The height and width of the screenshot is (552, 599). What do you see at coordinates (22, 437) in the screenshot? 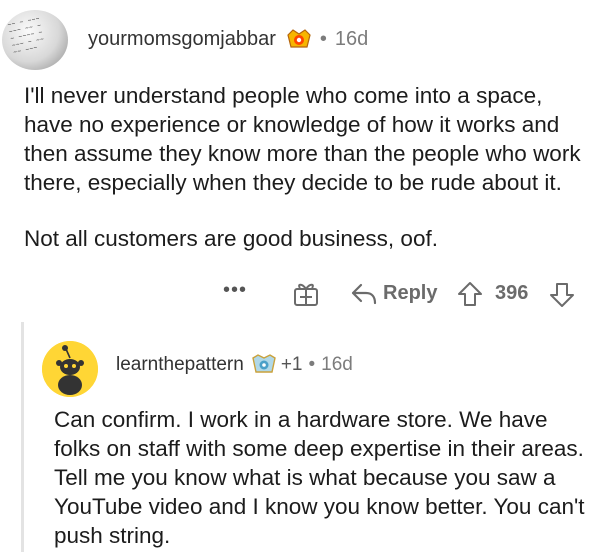
I see `thread-line` at bounding box center [22, 437].